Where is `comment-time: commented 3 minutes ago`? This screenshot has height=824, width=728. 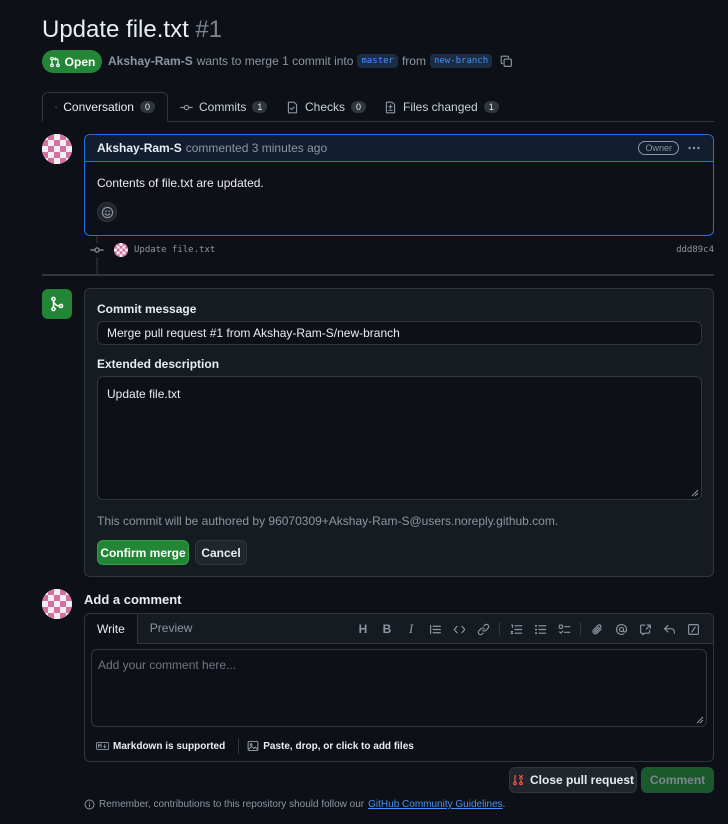
comment-time: commented 3 minutes ago is located at coordinates (256, 148).